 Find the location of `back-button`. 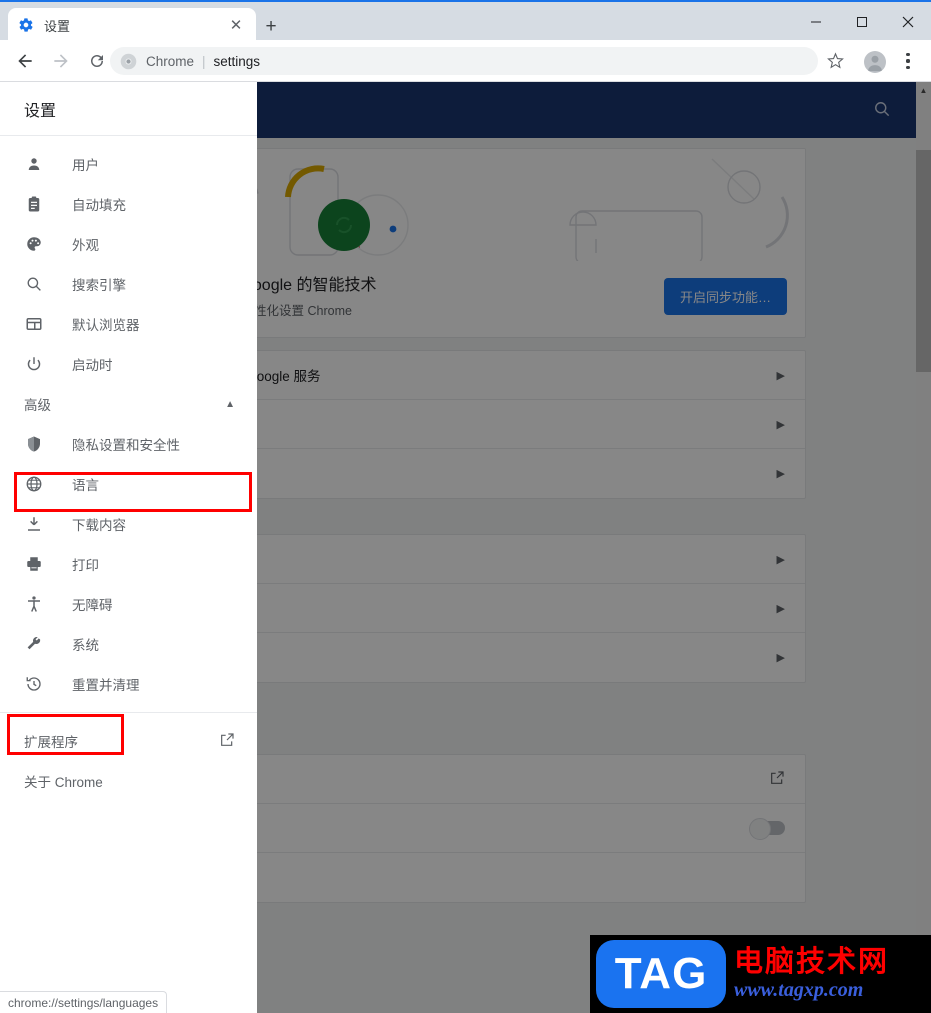

back-button is located at coordinates (25, 61).